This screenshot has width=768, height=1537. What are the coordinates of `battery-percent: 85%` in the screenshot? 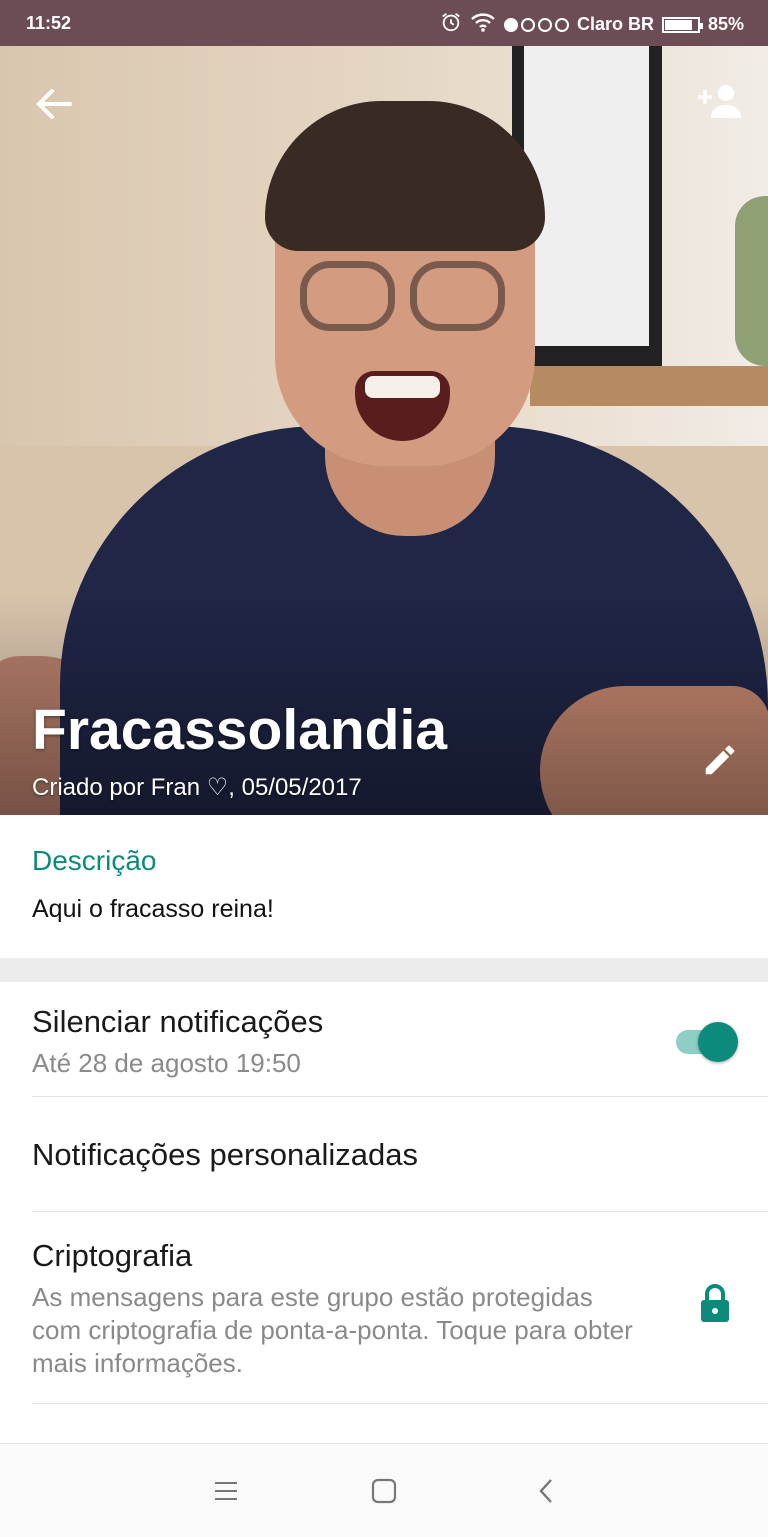 It's located at (725, 24).